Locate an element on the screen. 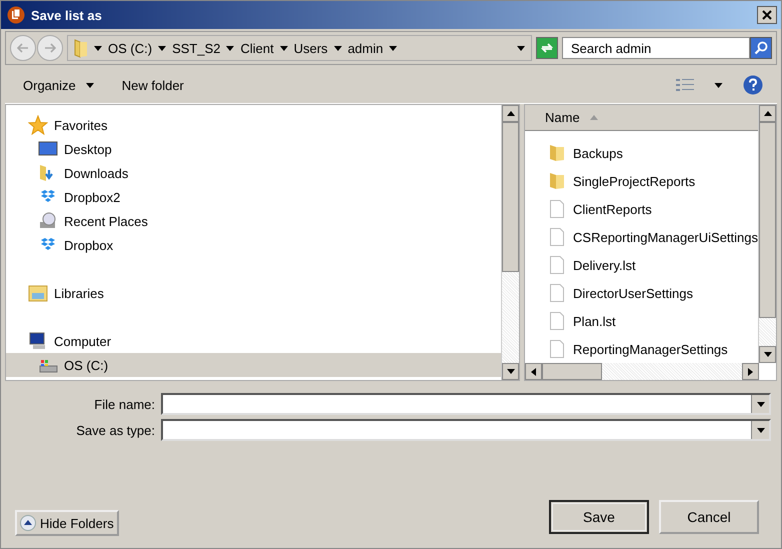 This screenshot has width=782, height=549. navigation-label: Dropbox is located at coordinates (89, 245).